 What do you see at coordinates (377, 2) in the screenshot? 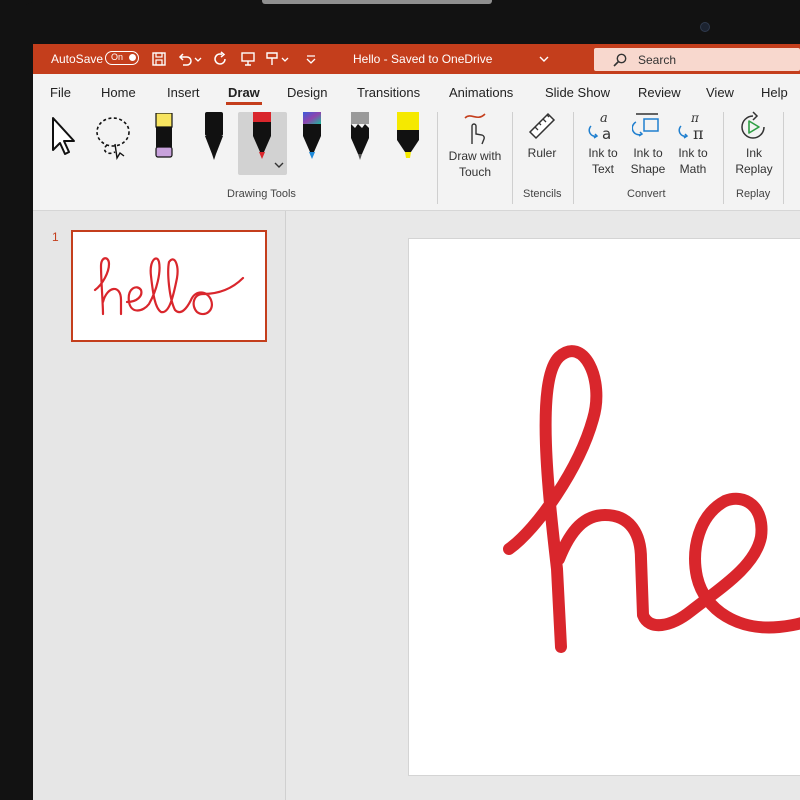
I see `device-top-edge` at bounding box center [377, 2].